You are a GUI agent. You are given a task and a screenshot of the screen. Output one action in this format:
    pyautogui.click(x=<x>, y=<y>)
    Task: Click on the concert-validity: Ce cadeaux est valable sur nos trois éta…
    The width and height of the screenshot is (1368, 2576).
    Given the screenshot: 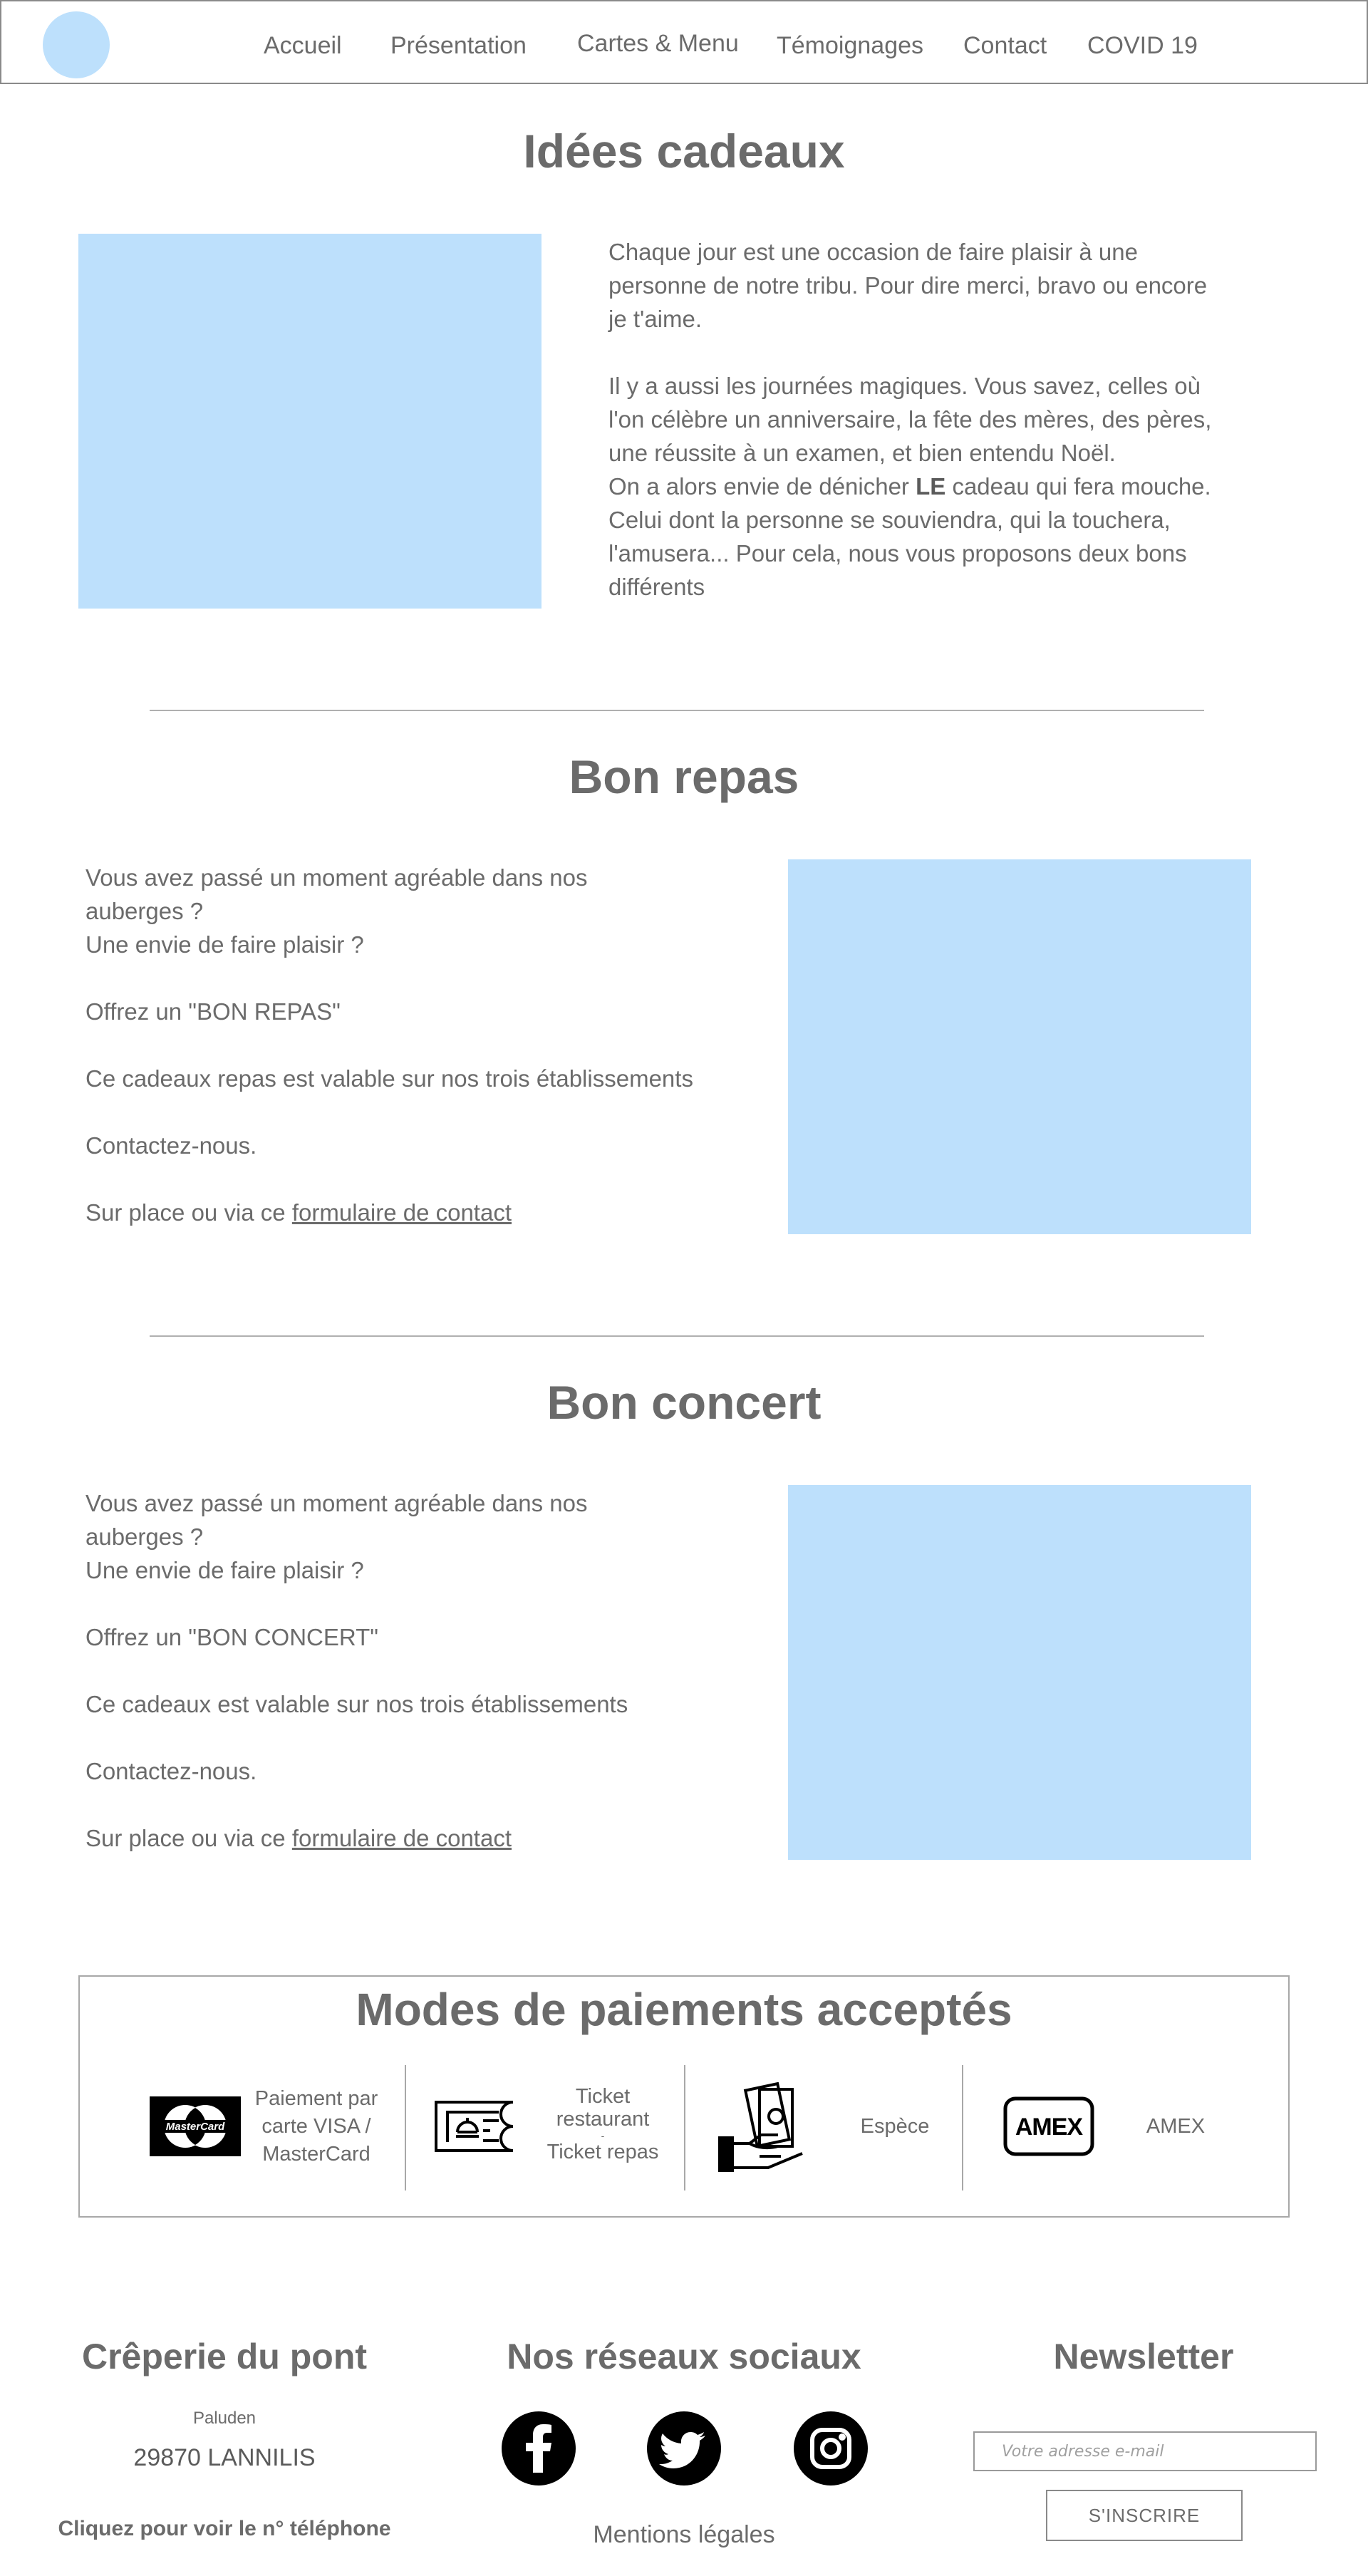 What is the action you would take?
    pyautogui.click(x=357, y=1704)
    